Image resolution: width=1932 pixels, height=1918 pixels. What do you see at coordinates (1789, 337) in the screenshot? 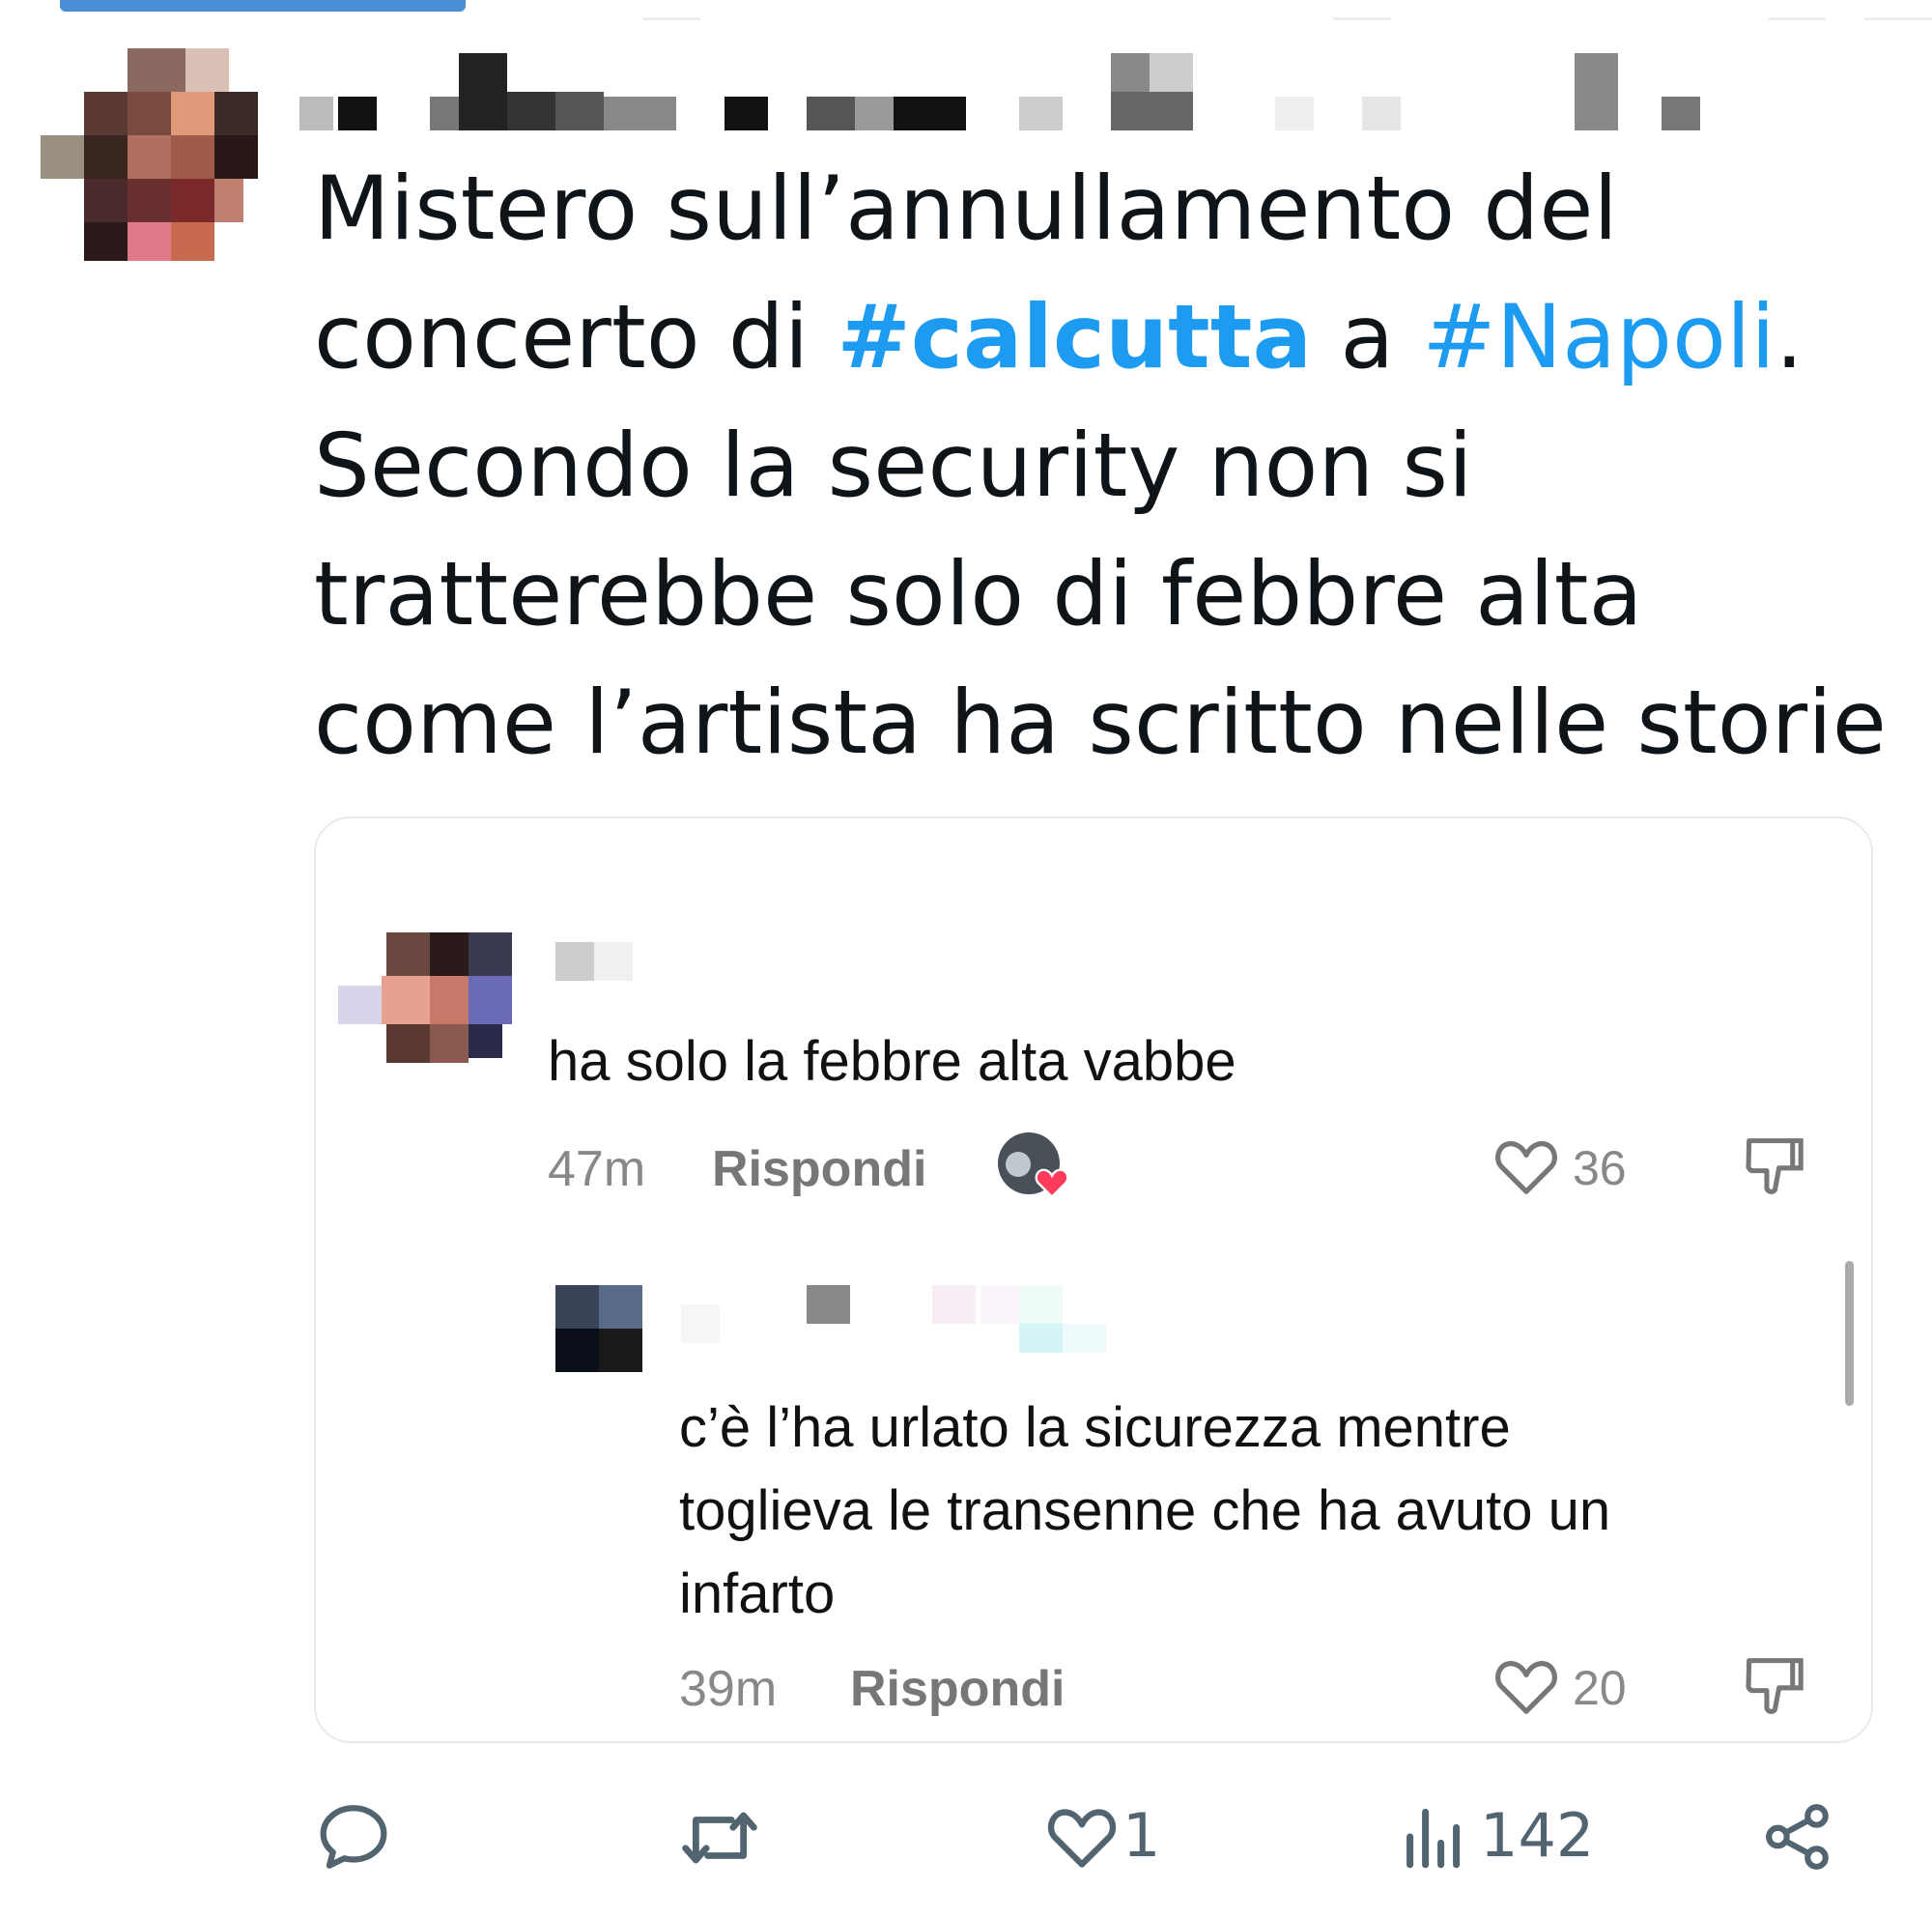
I see `tweet-text-segment: .` at bounding box center [1789, 337].